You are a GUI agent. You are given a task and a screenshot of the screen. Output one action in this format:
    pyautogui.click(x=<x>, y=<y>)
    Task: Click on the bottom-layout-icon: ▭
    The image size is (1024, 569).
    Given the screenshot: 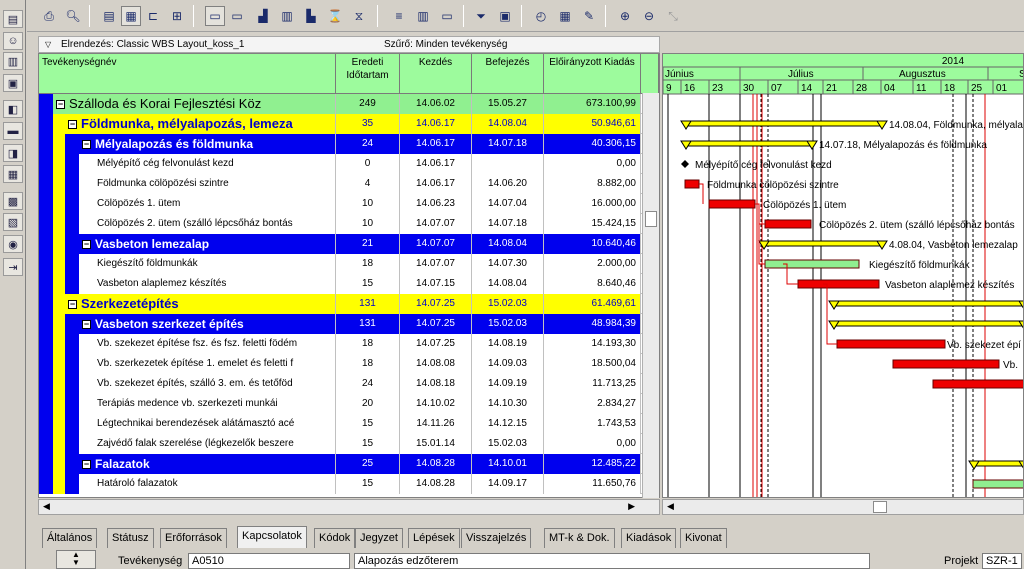 What is the action you would take?
    pyautogui.click(x=237, y=16)
    